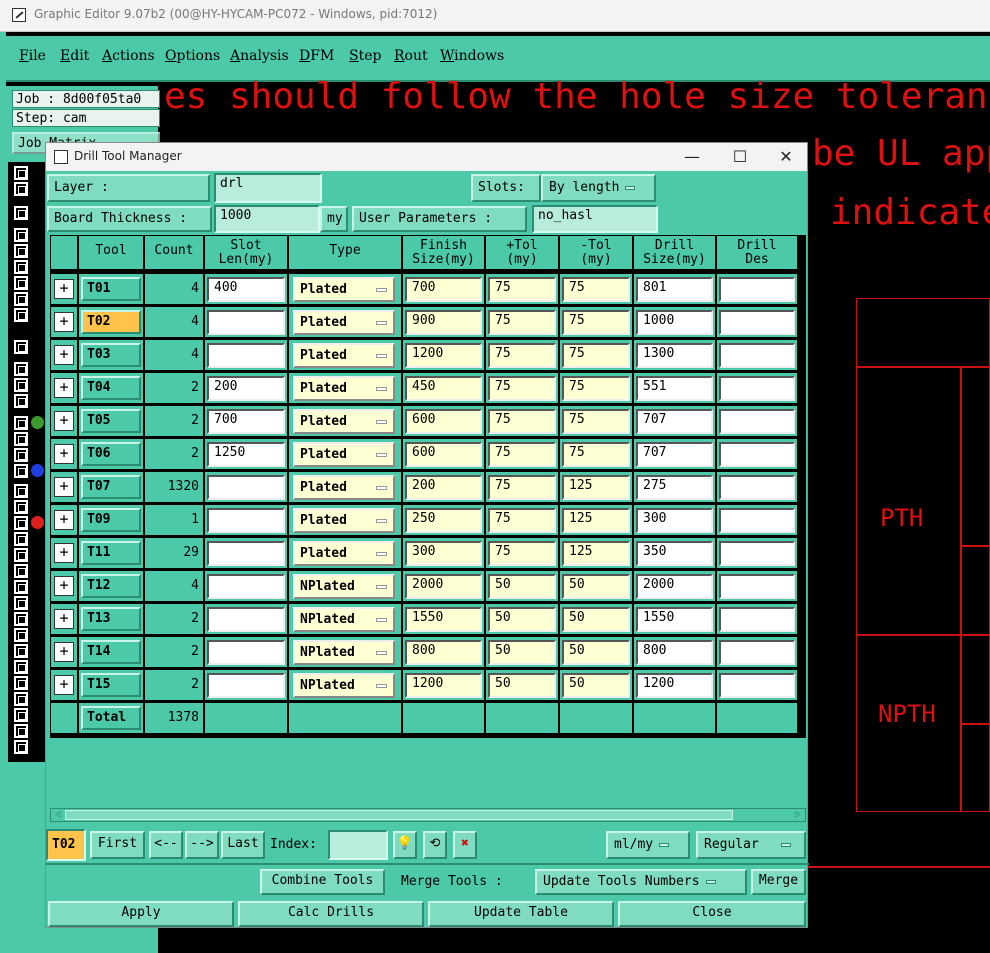  Describe the element at coordinates (111, 388) in the screenshot. I see `tool-button: T04` at that location.